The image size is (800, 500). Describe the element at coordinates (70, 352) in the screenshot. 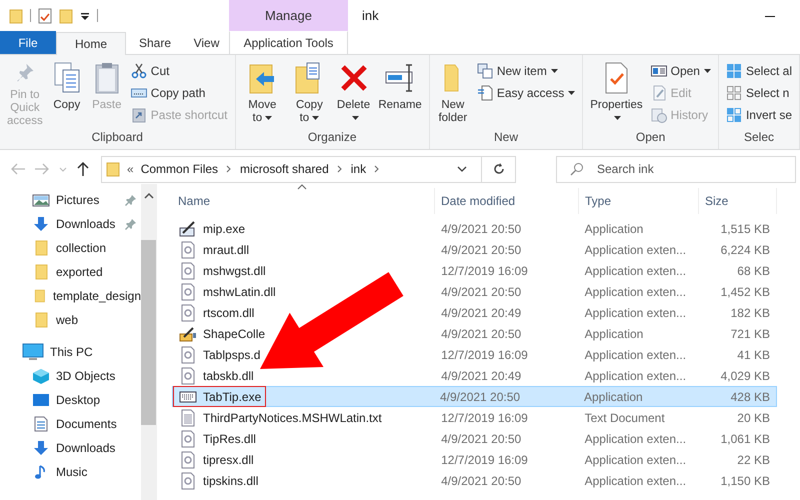

I see `nav-item: This PC` at that location.